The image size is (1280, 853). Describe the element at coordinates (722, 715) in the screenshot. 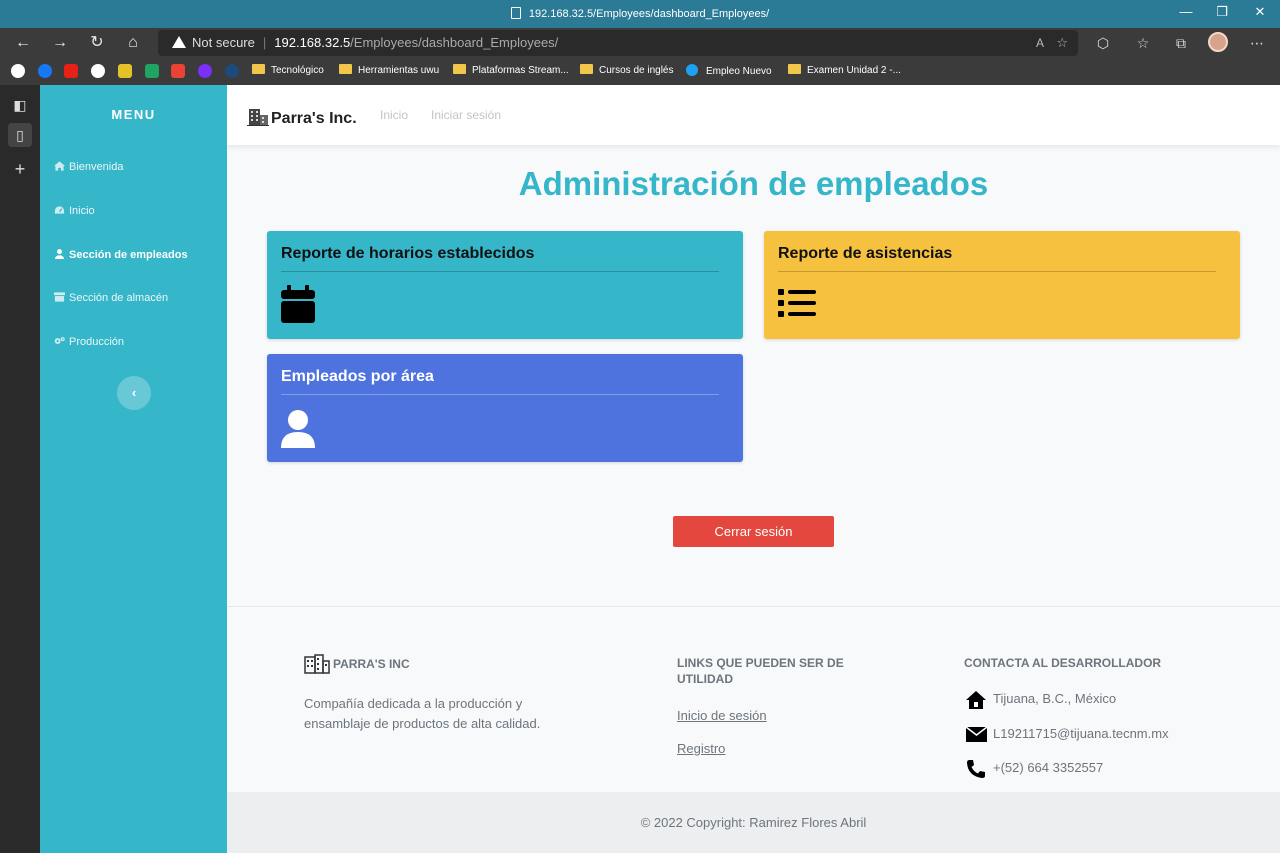

I see `footer-link-inicio-sesion: Inicio de sesión` at that location.